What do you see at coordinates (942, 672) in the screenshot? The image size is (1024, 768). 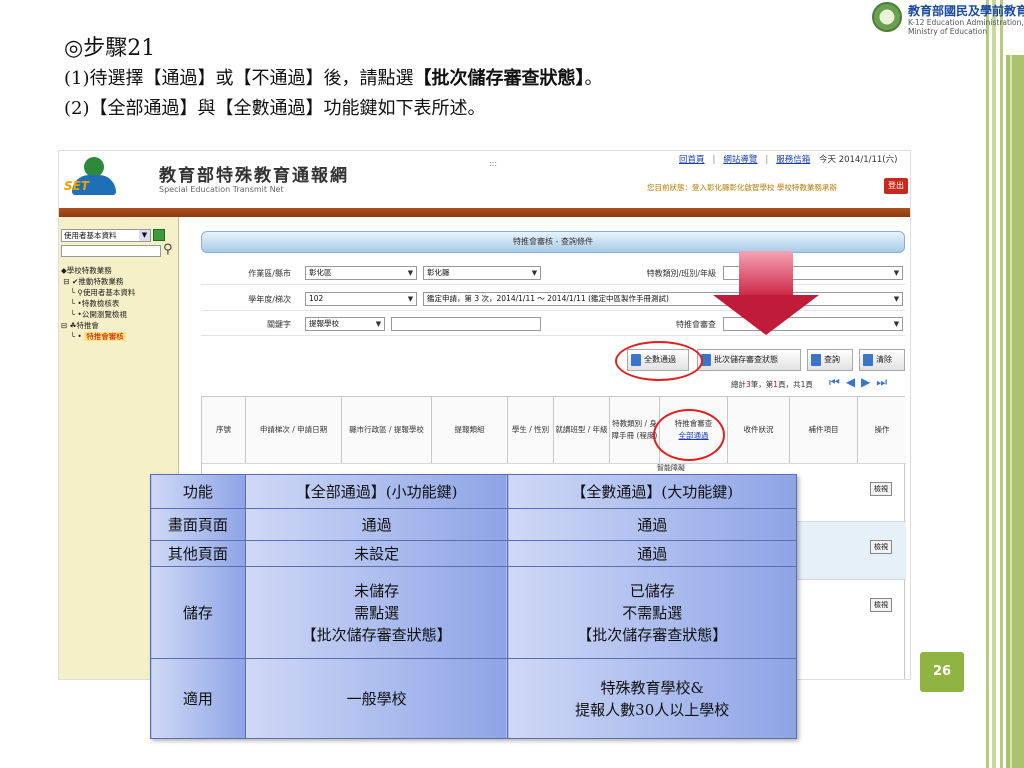 I see `page-number: 26` at bounding box center [942, 672].